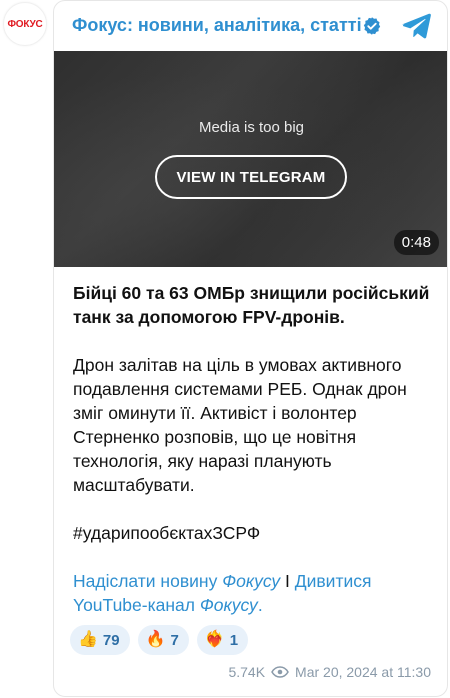  What do you see at coordinates (247, 672) in the screenshot?
I see `view-count: 5.74K` at bounding box center [247, 672].